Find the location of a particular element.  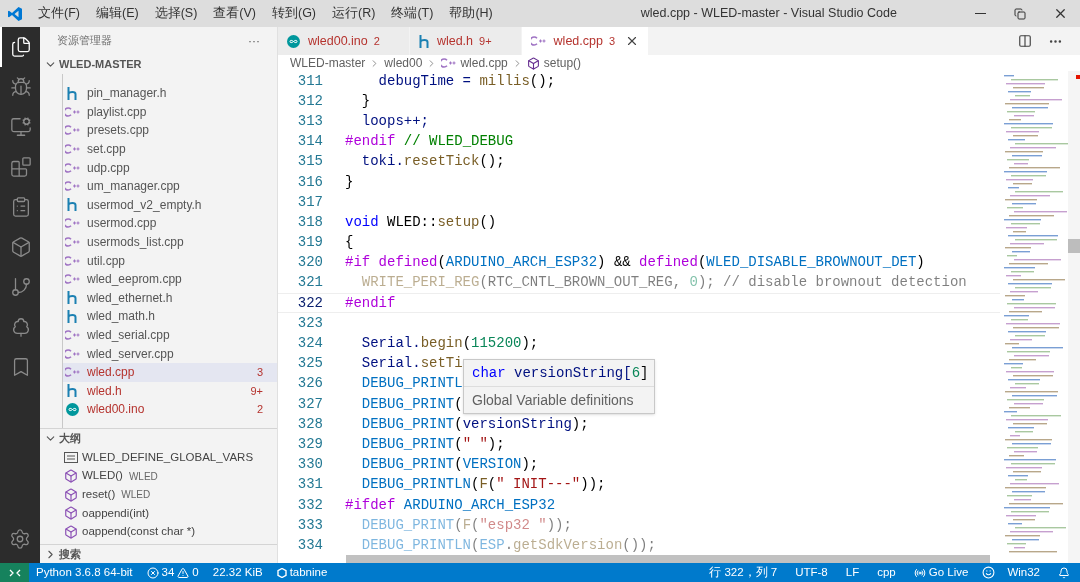

file-item: wled_server.cpp is located at coordinates (170, 353).